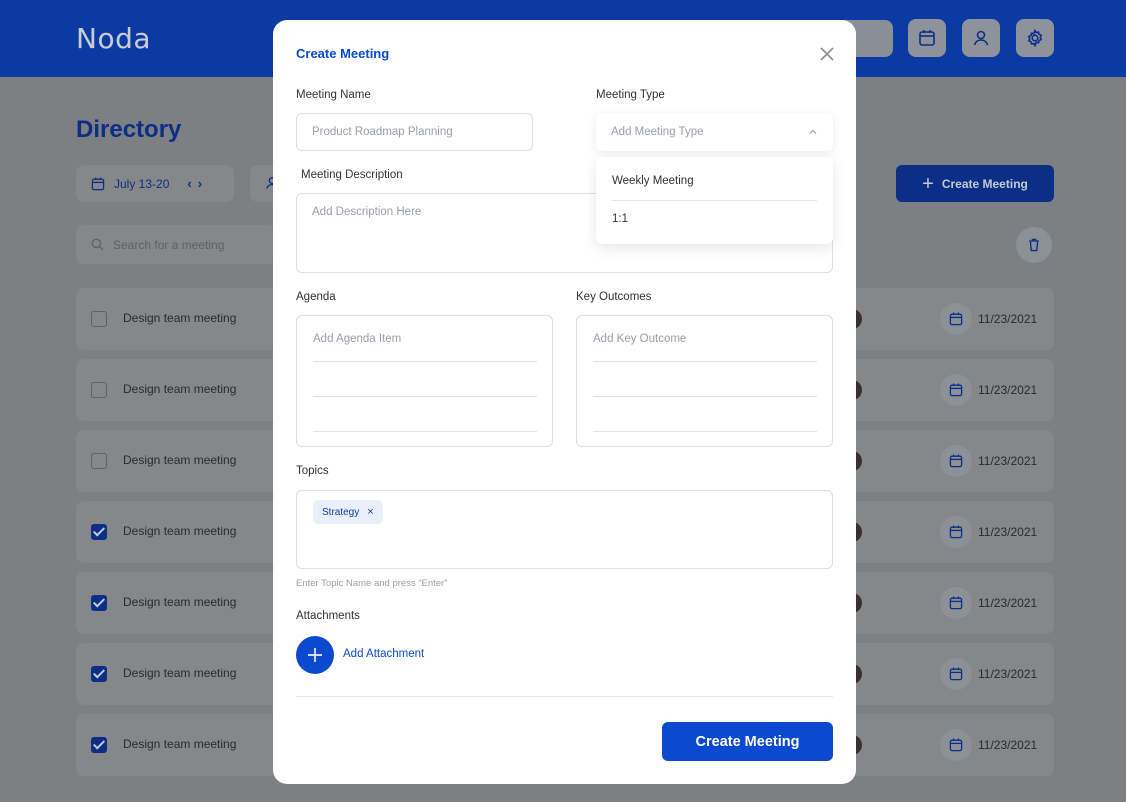 The image size is (1126, 802). What do you see at coordinates (653, 181) in the screenshot?
I see `meeting-type-option-weekly: Weekly Meeting` at bounding box center [653, 181].